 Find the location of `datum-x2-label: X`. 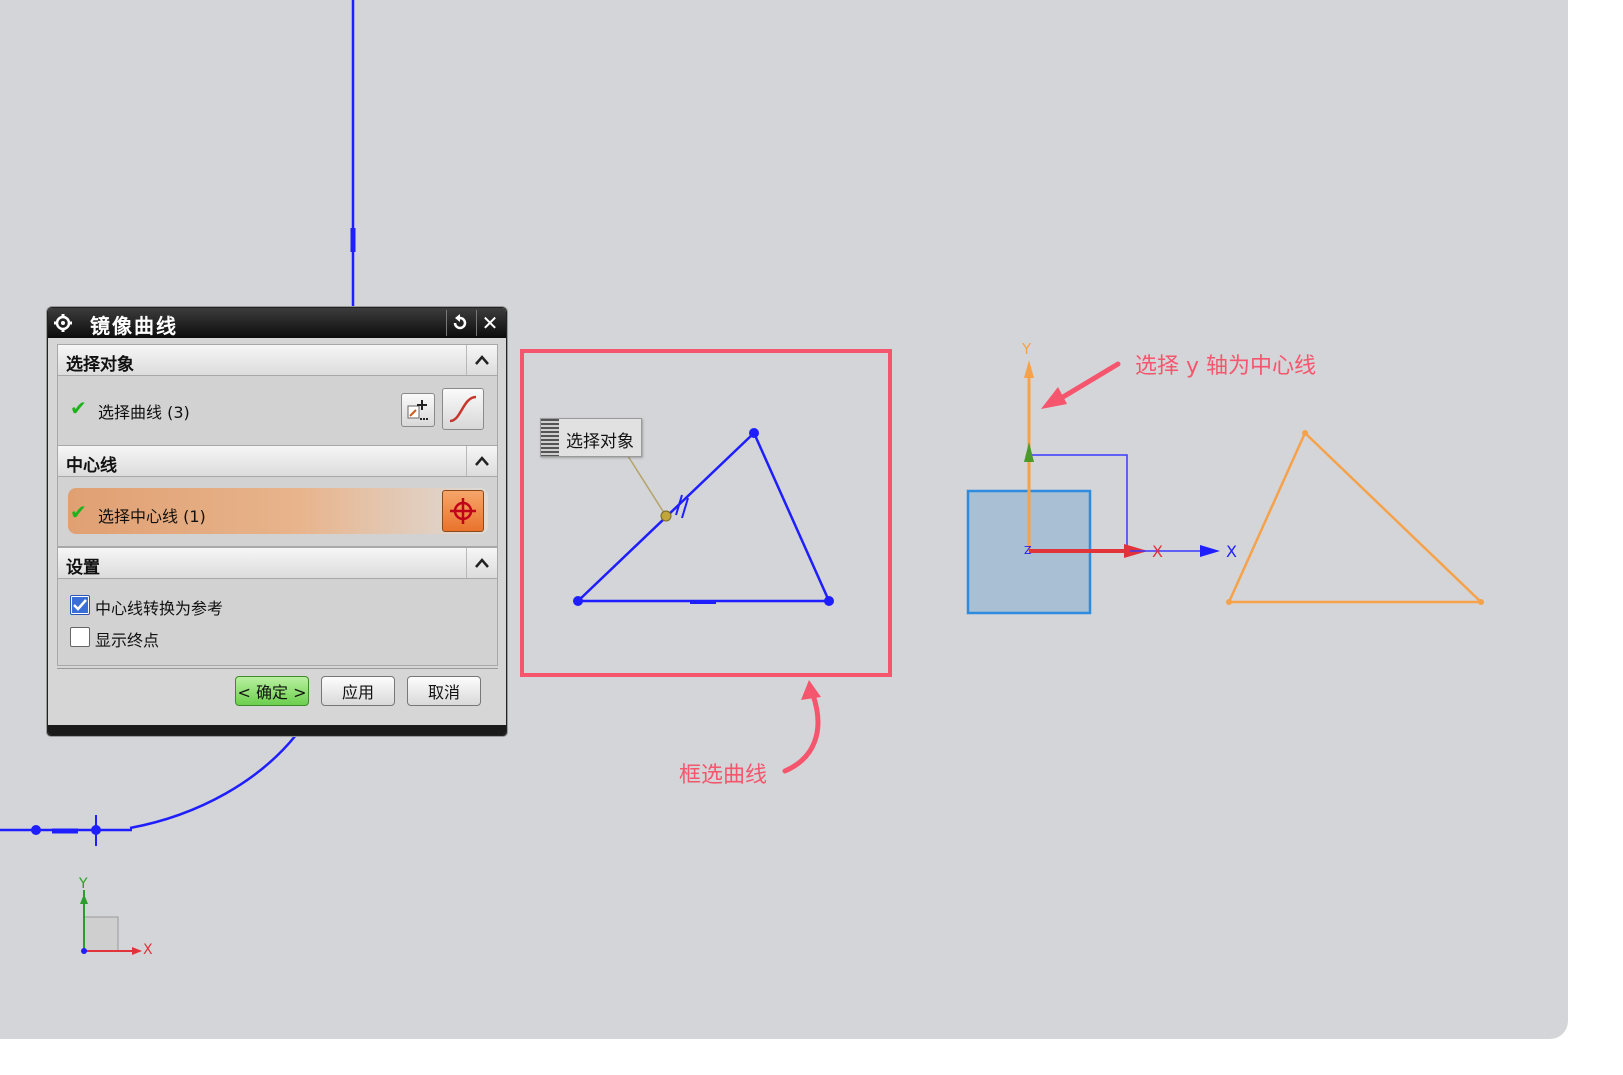

datum-x2-label: X is located at coordinates (1231, 551).